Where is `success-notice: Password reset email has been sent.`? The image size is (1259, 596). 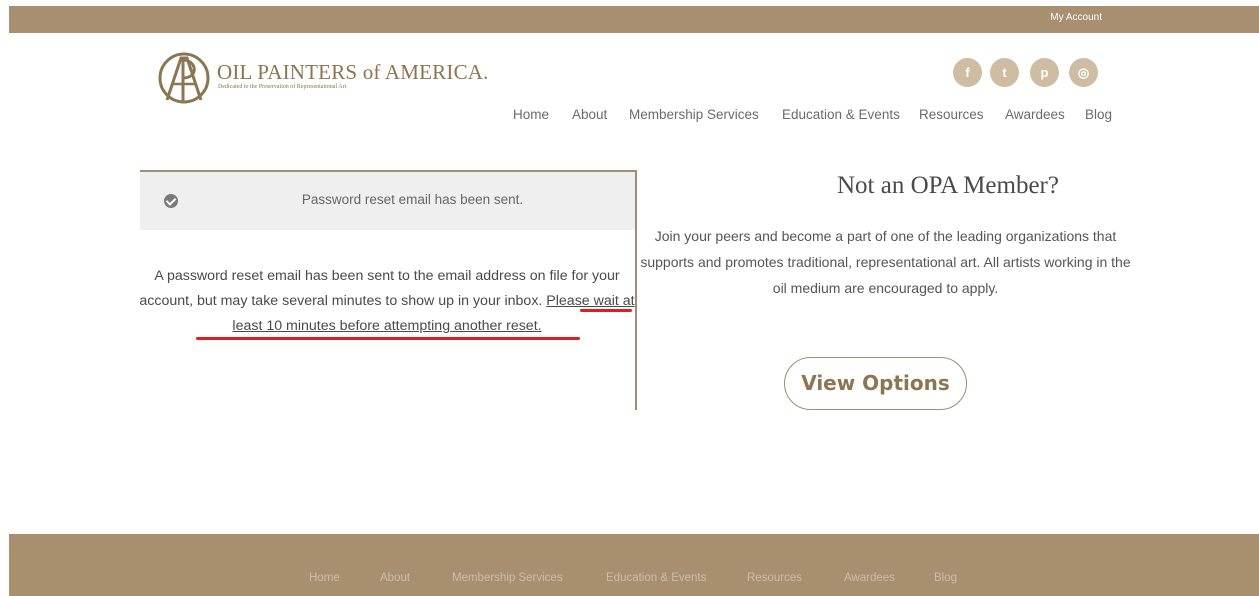
success-notice: Password reset email has been sent. is located at coordinates (387, 201).